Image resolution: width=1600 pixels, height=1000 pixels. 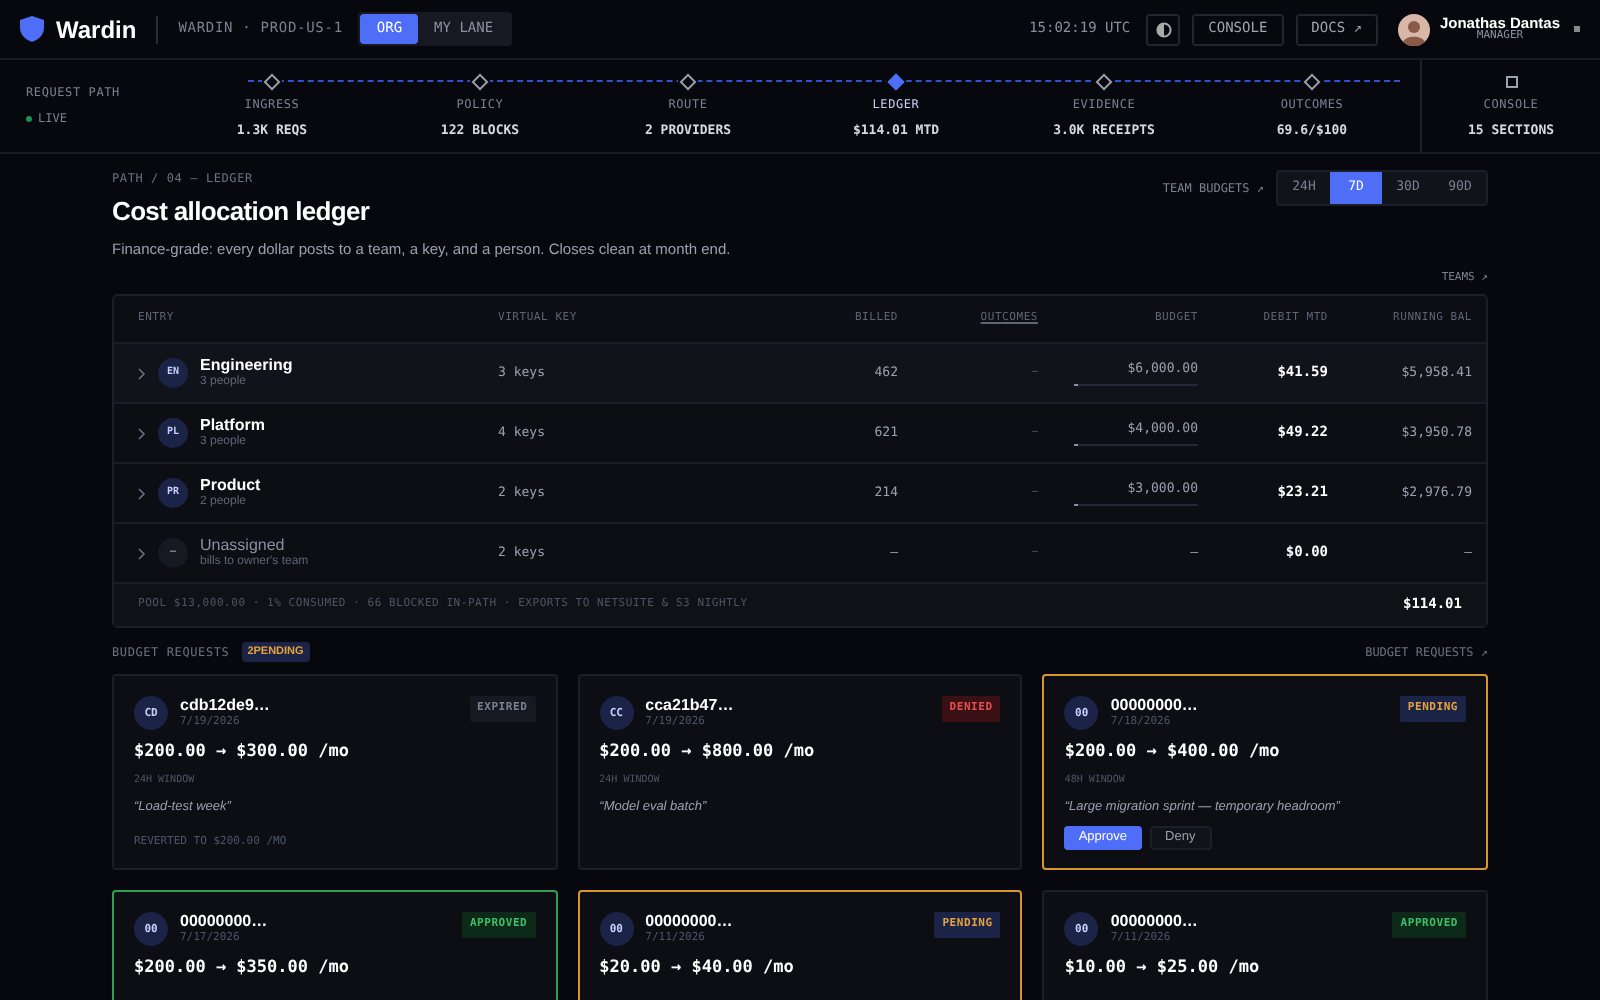 What do you see at coordinates (232, 425) in the screenshot?
I see `team-name: Platform` at bounding box center [232, 425].